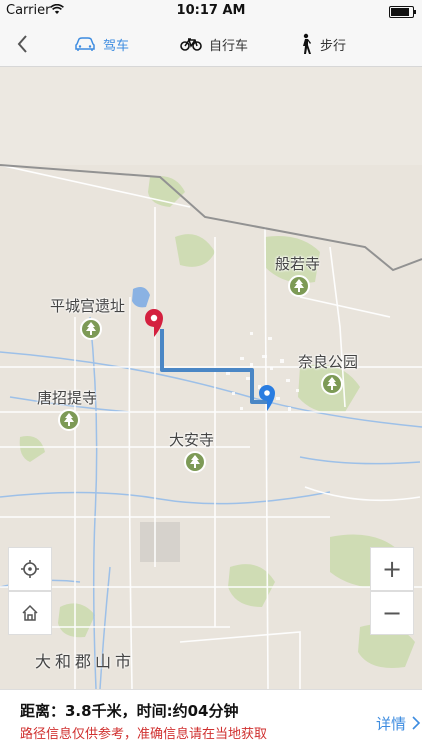  I want to click on tab-drive: 驾车, so click(101, 44).